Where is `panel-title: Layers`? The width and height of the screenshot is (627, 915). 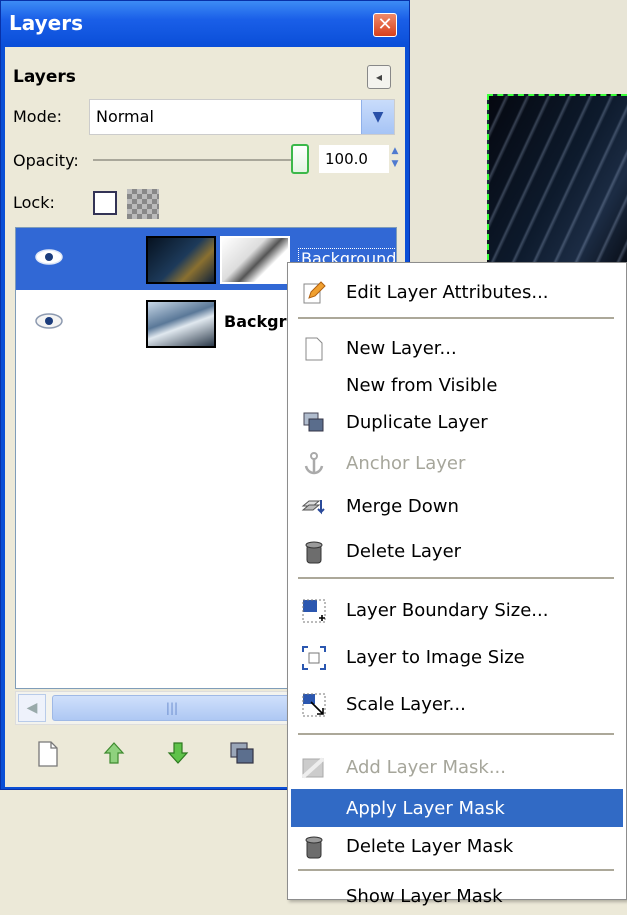
panel-title: Layers is located at coordinates (44, 77).